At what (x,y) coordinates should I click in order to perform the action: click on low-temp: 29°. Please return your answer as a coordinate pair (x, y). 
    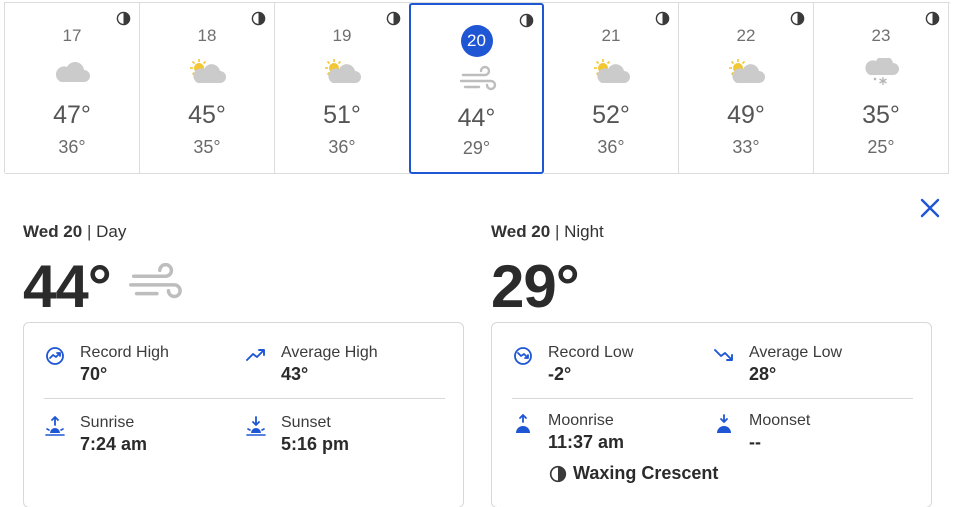
    Looking at the image, I should click on (476, 148).